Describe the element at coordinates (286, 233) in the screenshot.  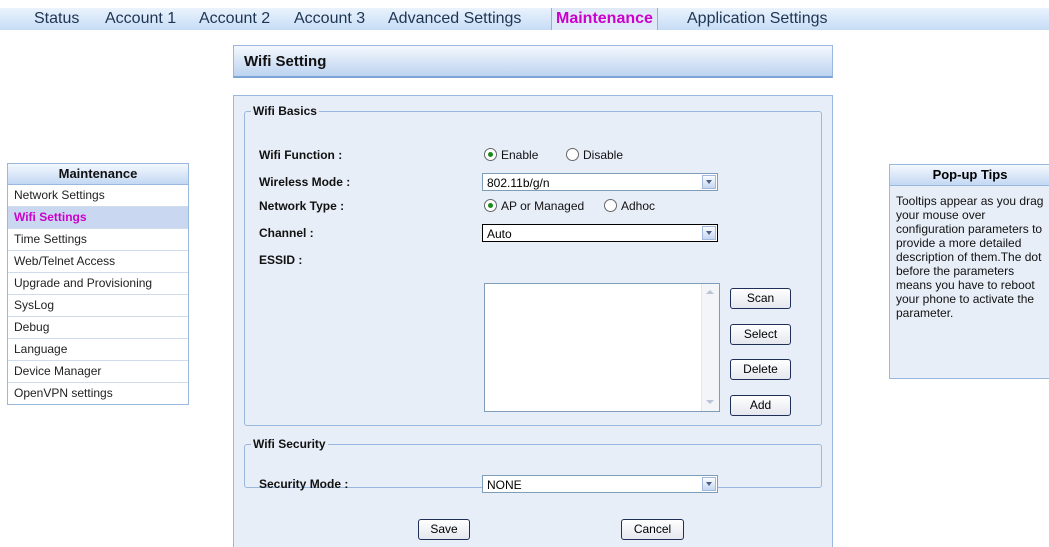
I see `channel-label: Channel :` at that location.